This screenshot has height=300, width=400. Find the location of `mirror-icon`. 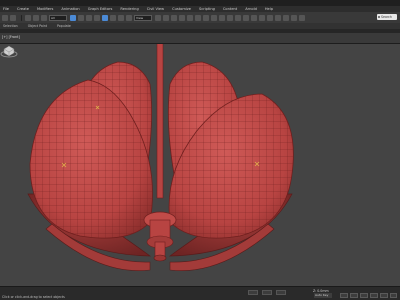

mirror-icon is located at coordinates (222, 17).